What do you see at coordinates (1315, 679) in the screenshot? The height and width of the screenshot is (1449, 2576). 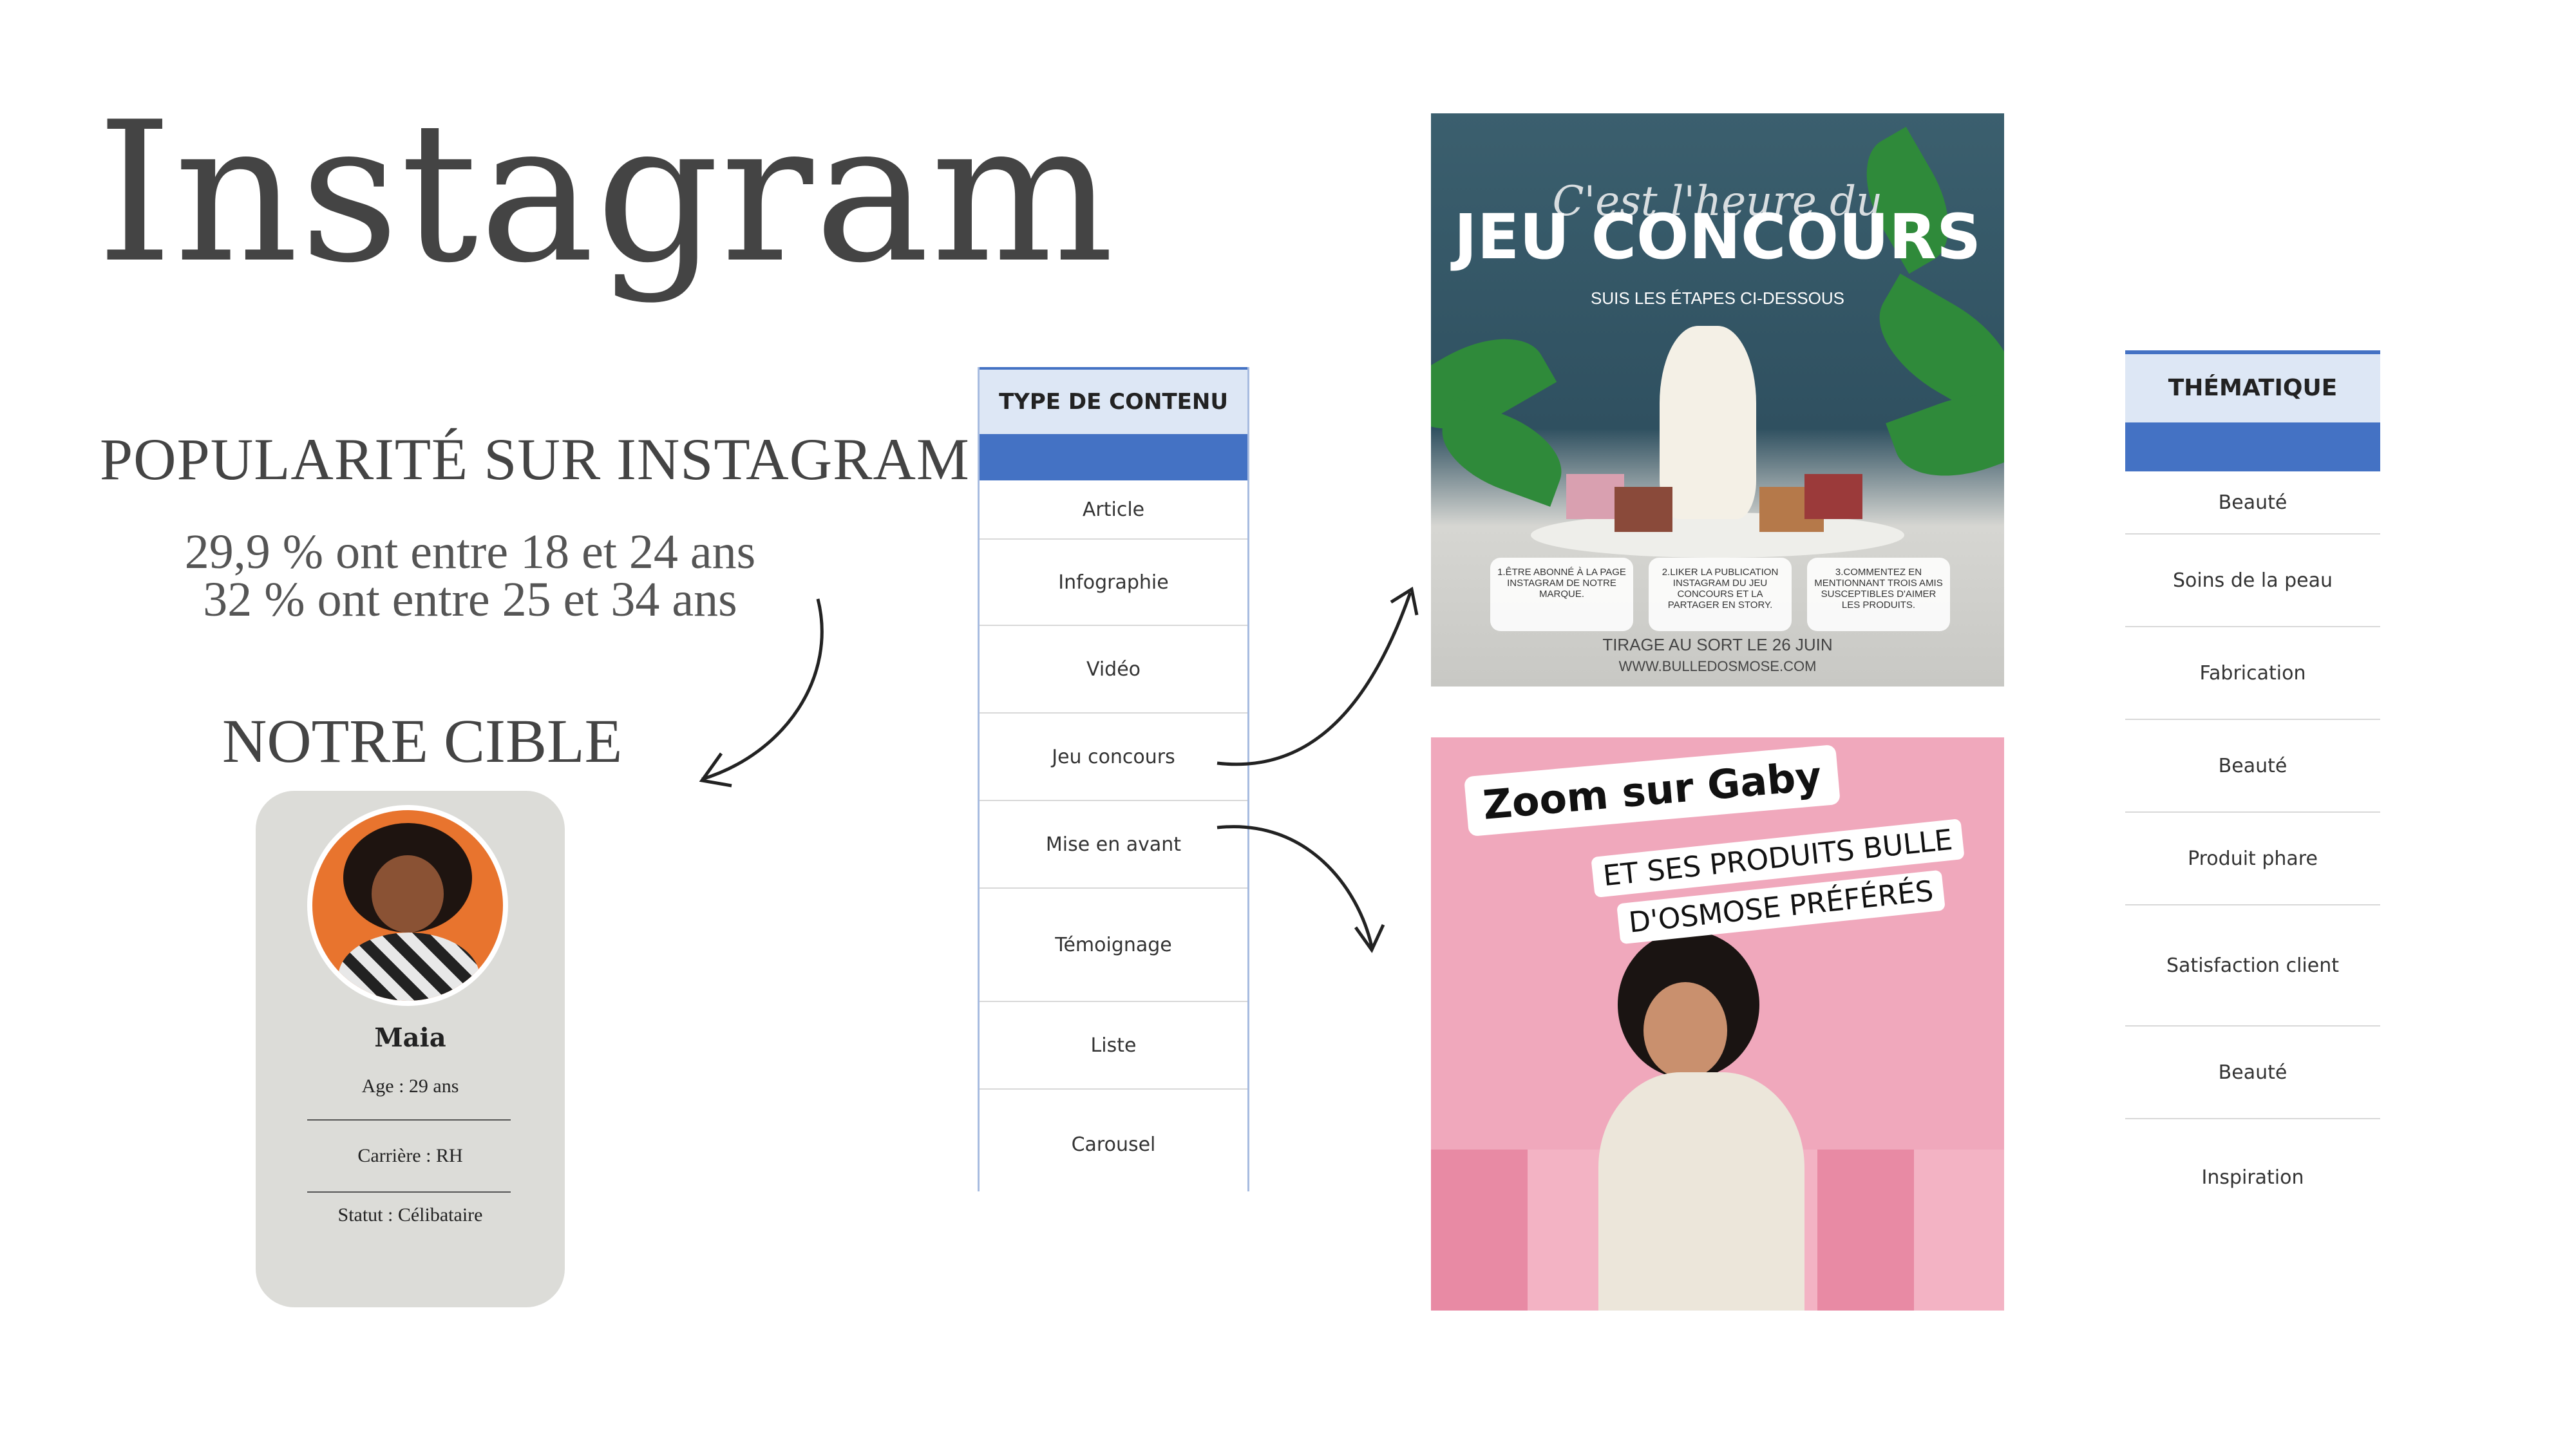 I see `curved-arrow-to-contest` at bounding box center [1315, 679].